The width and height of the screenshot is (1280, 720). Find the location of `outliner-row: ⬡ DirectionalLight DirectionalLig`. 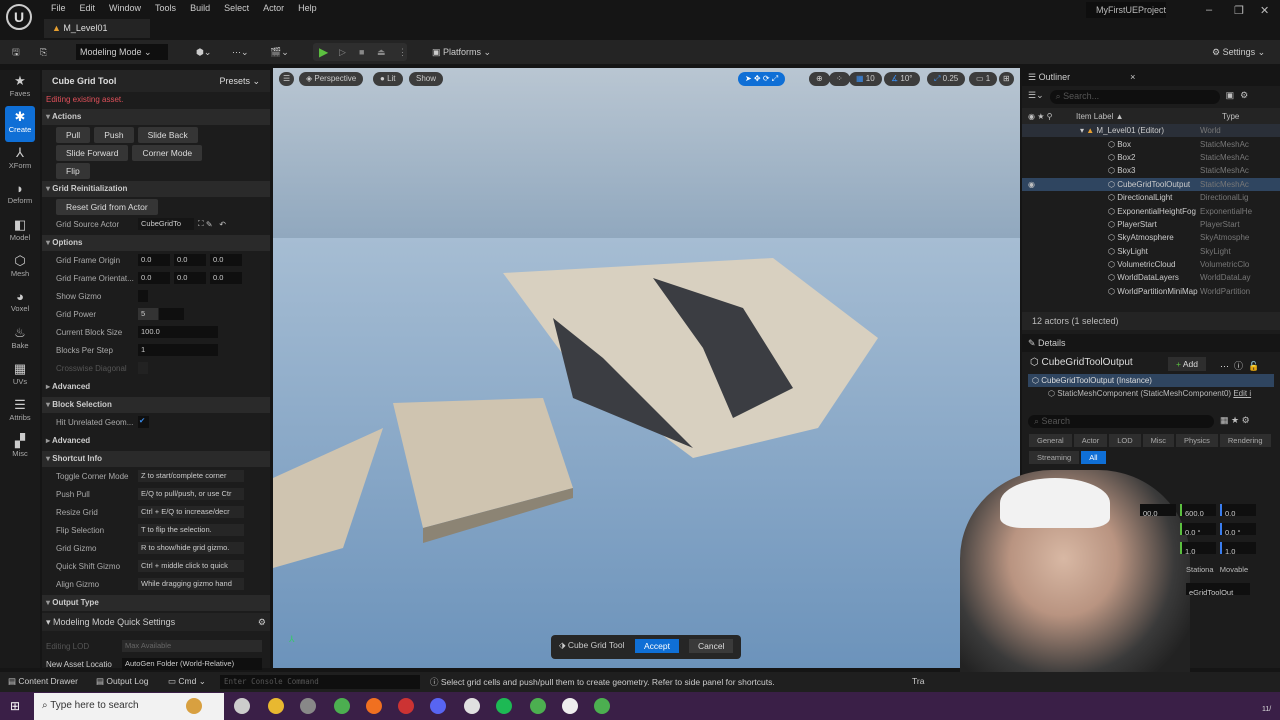

outliner-row: ⬡ DirectionalLight DirectionalLig is located at coordinates (1151, 197).